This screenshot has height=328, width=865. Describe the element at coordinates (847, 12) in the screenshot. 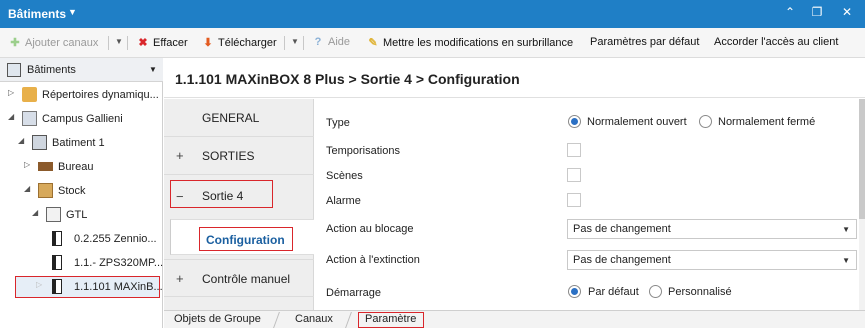

I see `close-icon: ✕` at that location.